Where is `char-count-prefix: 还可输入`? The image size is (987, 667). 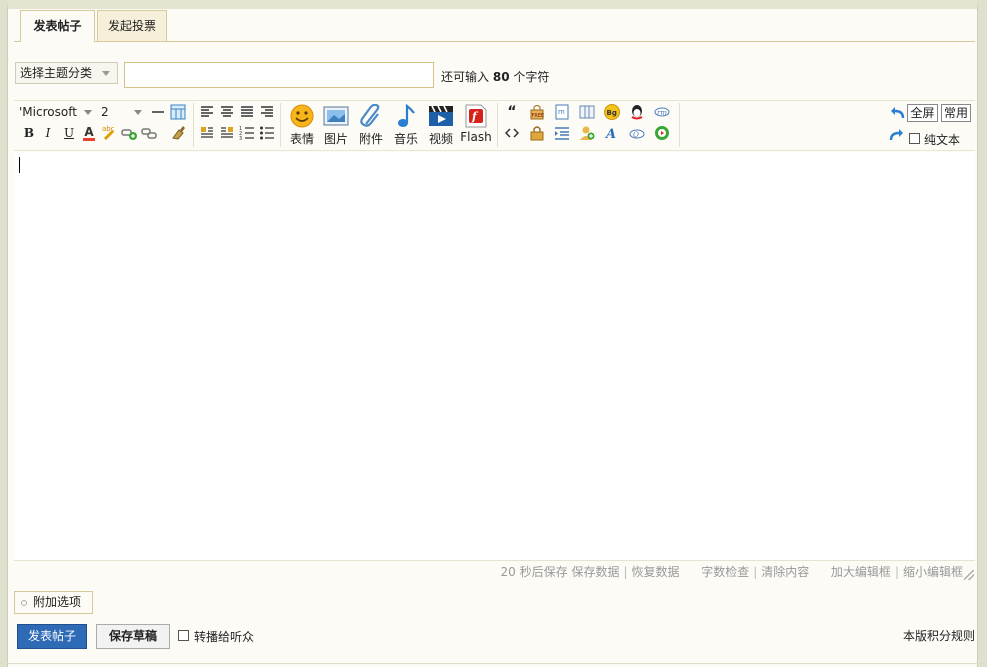 char-count-prefix: 还可输入 is located at coordinates (465, 77).